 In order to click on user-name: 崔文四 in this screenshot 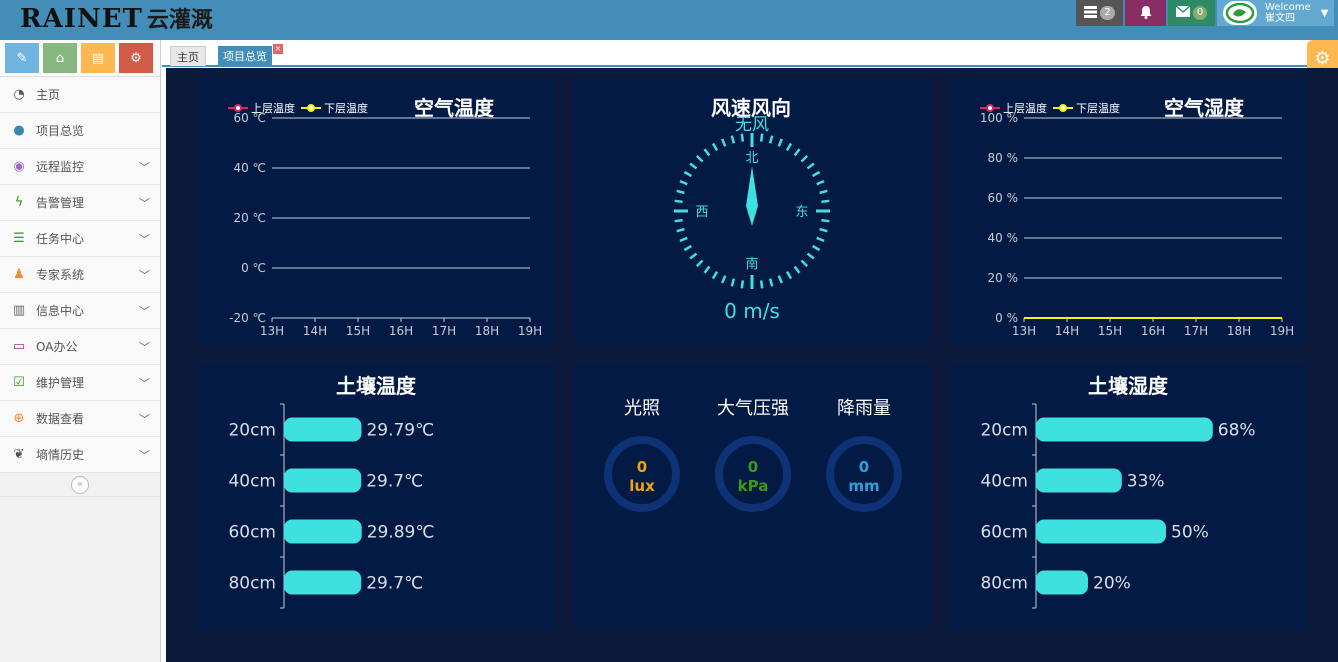, I will do `click(1280, 18)`.